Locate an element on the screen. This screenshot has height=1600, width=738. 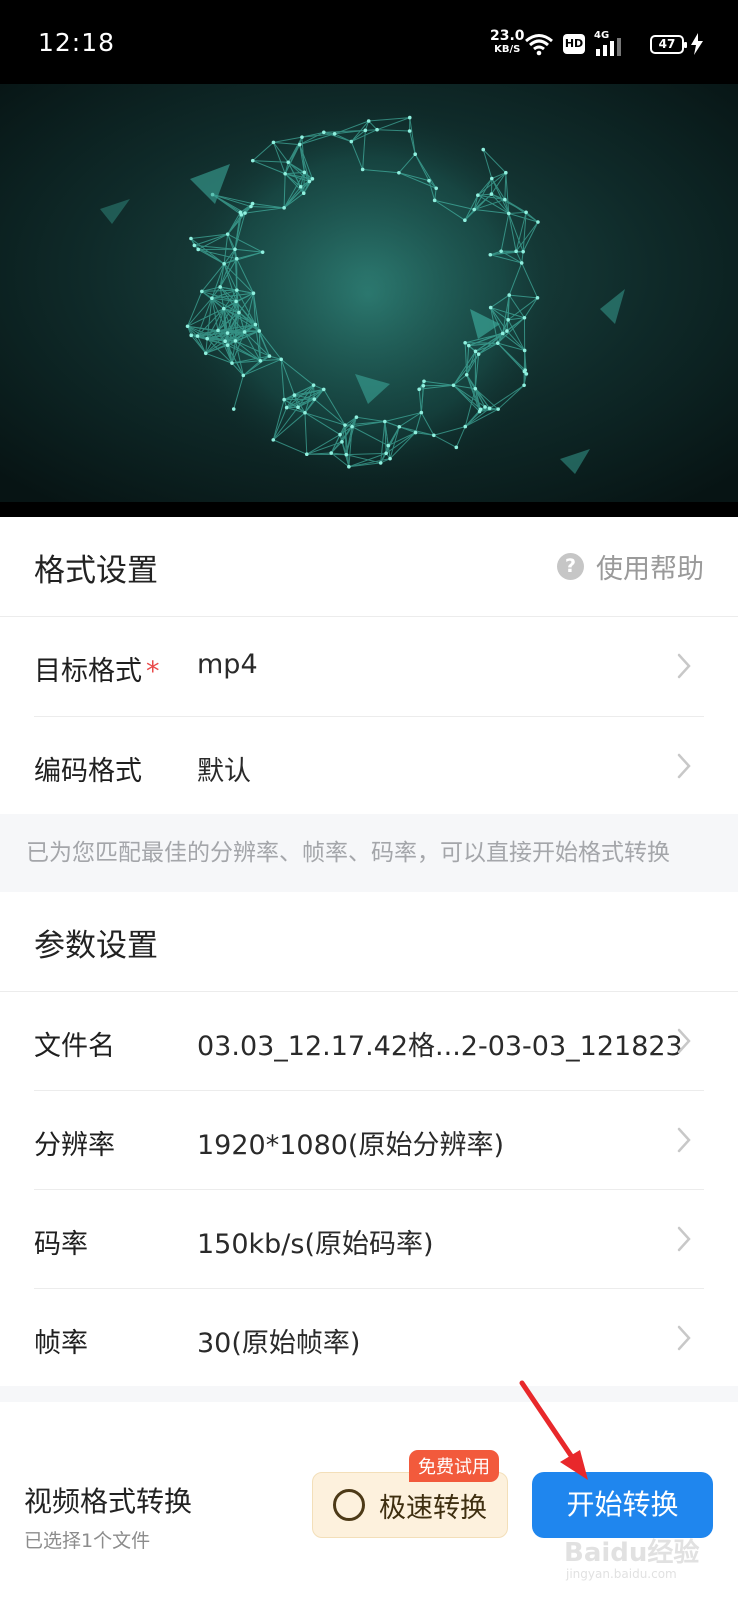
format-settings-title: 格式设置 is located at coordinates (96, 571).